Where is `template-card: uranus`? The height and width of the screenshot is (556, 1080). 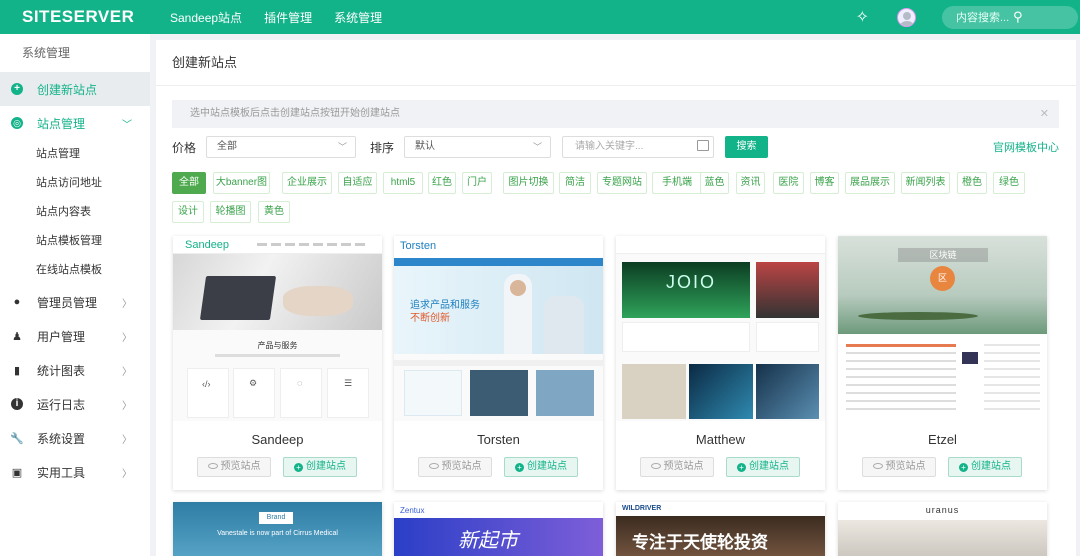
template-card: uranus is located at coordinates (942, 529).